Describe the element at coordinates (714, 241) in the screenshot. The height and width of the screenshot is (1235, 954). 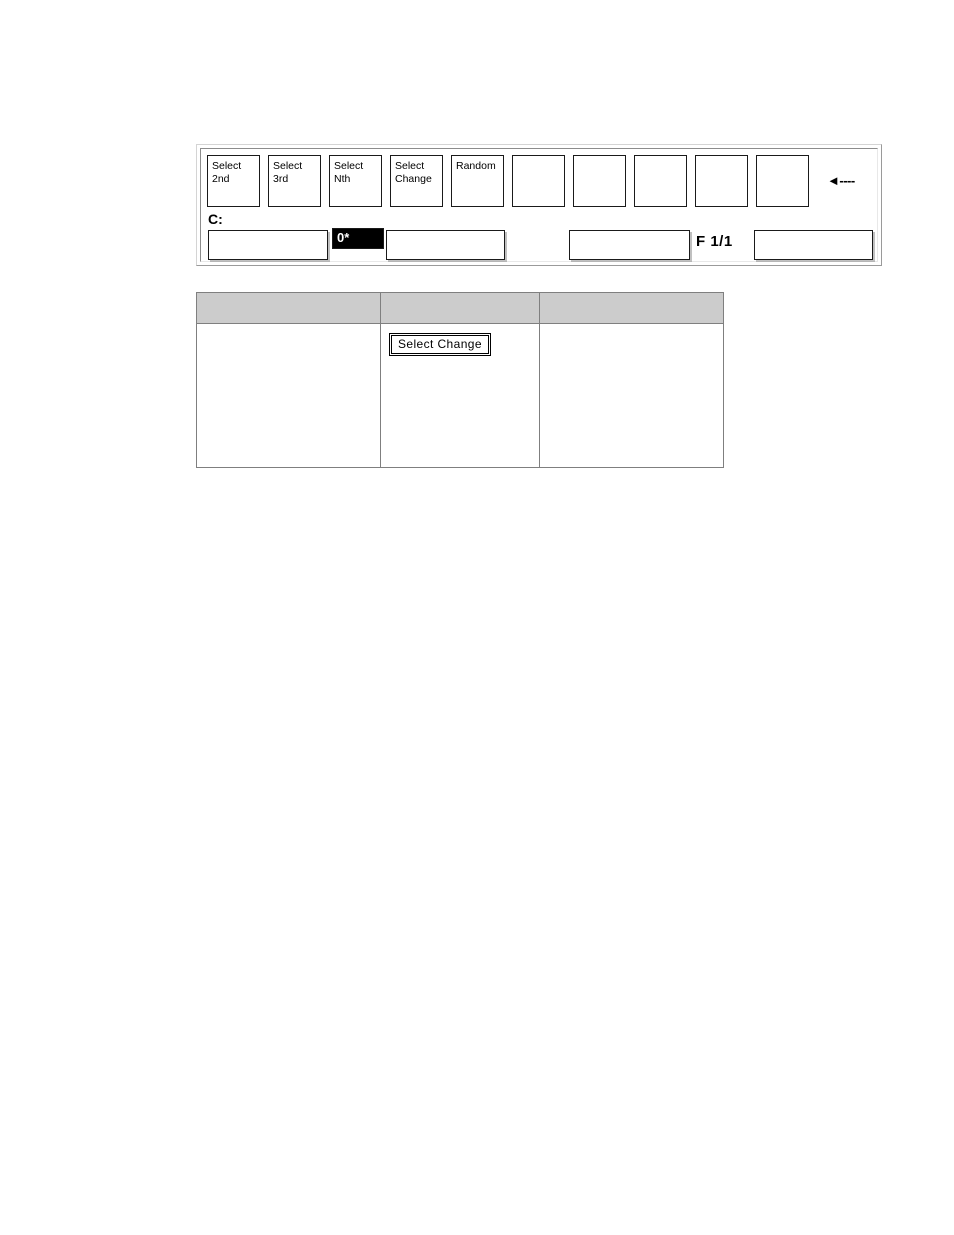
I see `page-indicator: F 1/1` at that location.